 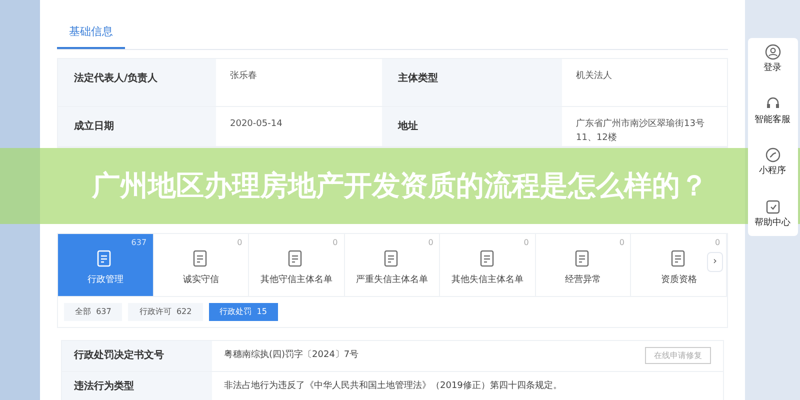 I want to click on filter-chip: 行政处罚 15, so click(x=243, y=311).